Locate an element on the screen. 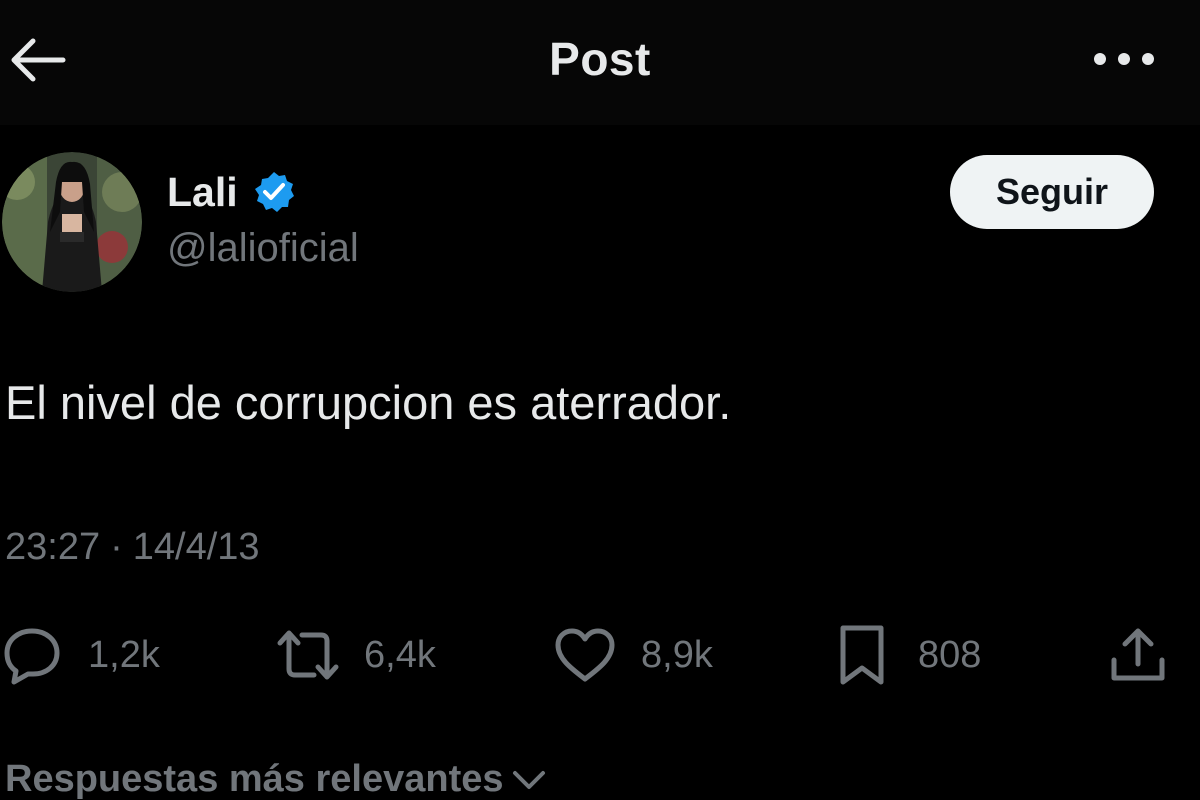  reply-count: 1,2k is located at coordinates (124, 654).